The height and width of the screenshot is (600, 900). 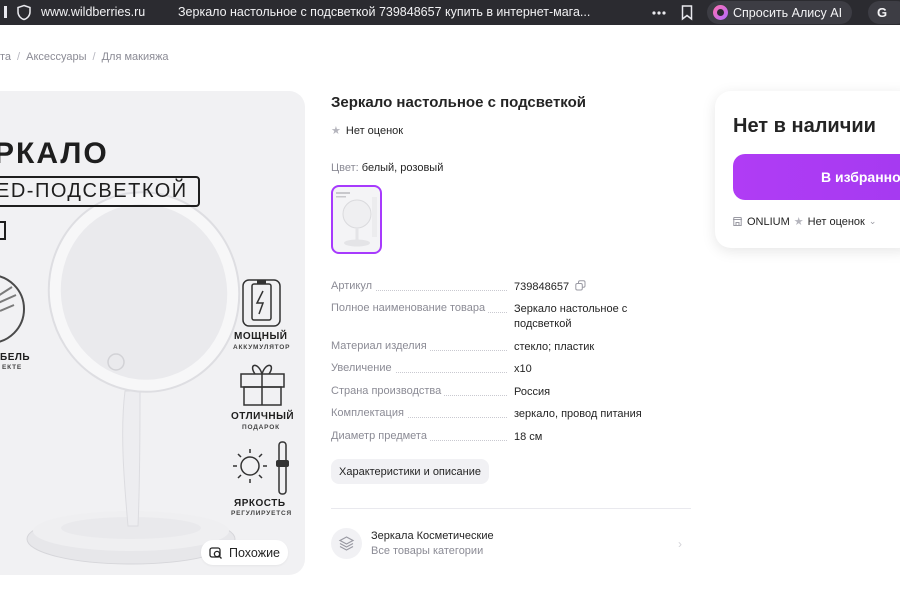 What do you see at coordinates (380, 436) in the screenshot?
I see `spec-key: Диаметр предмета` at bounding box center [380, 436].